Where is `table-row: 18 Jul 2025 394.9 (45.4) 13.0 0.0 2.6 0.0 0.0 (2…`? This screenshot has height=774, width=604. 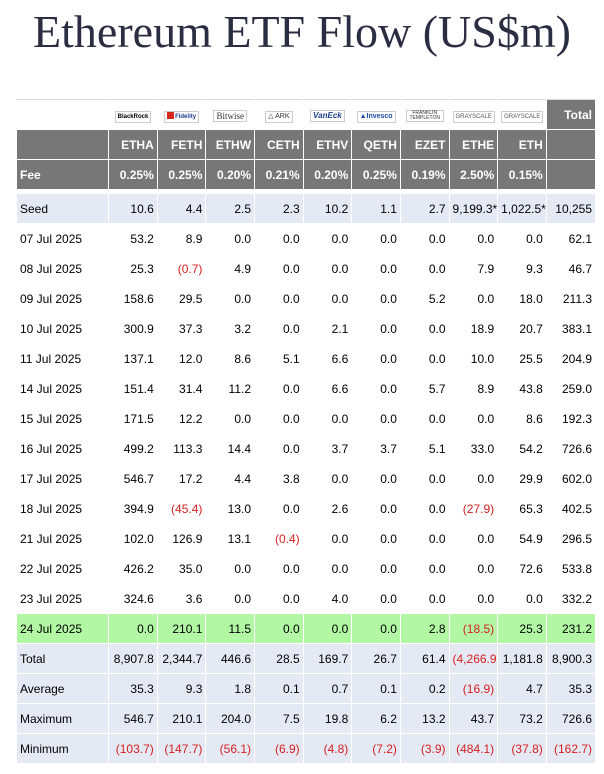
table-row: 18 Jul 2025 394.9 (45.4) 13.0 0.0 2.6 0.0 0.0 (2… is located at coordinates (306, 508).